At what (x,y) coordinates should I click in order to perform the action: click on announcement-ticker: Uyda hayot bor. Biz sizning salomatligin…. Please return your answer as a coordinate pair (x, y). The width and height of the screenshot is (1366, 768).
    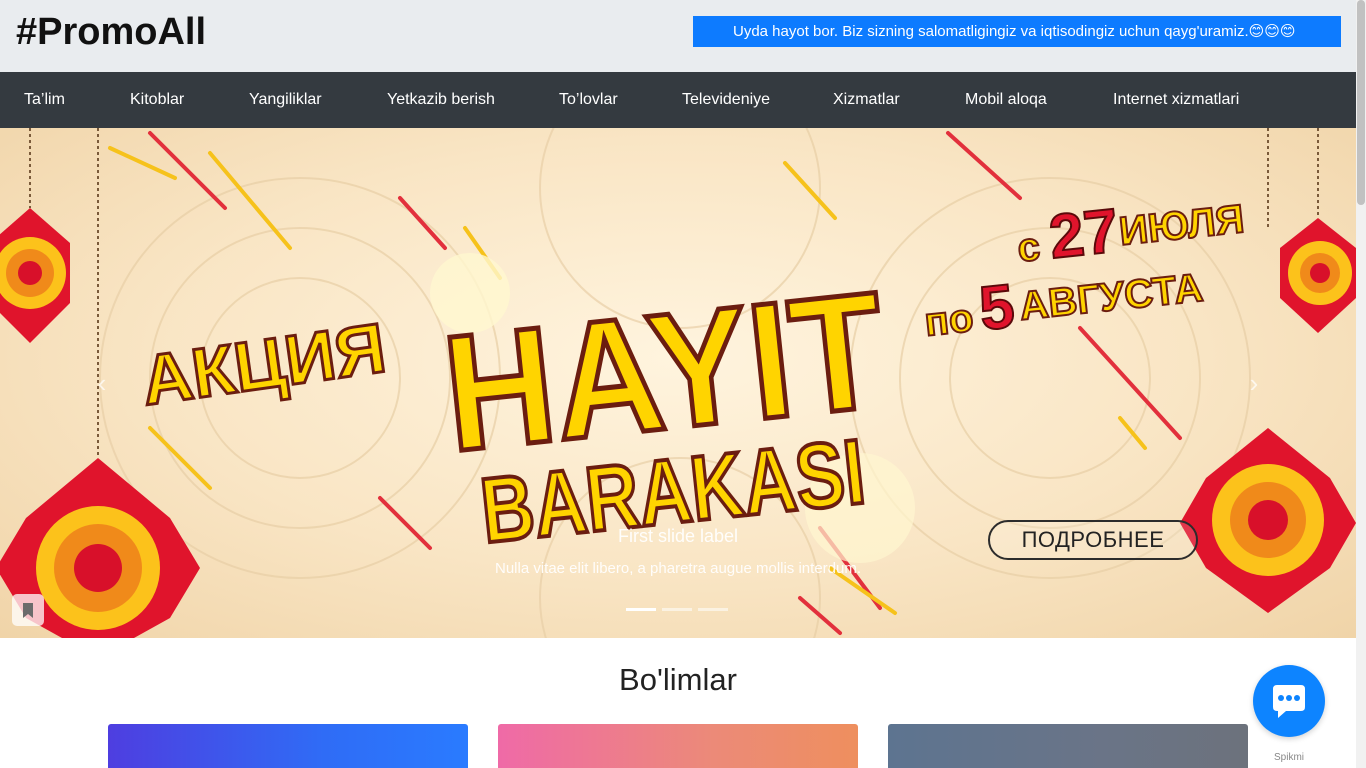
    Looking at the image, I should click on (1017, 31).